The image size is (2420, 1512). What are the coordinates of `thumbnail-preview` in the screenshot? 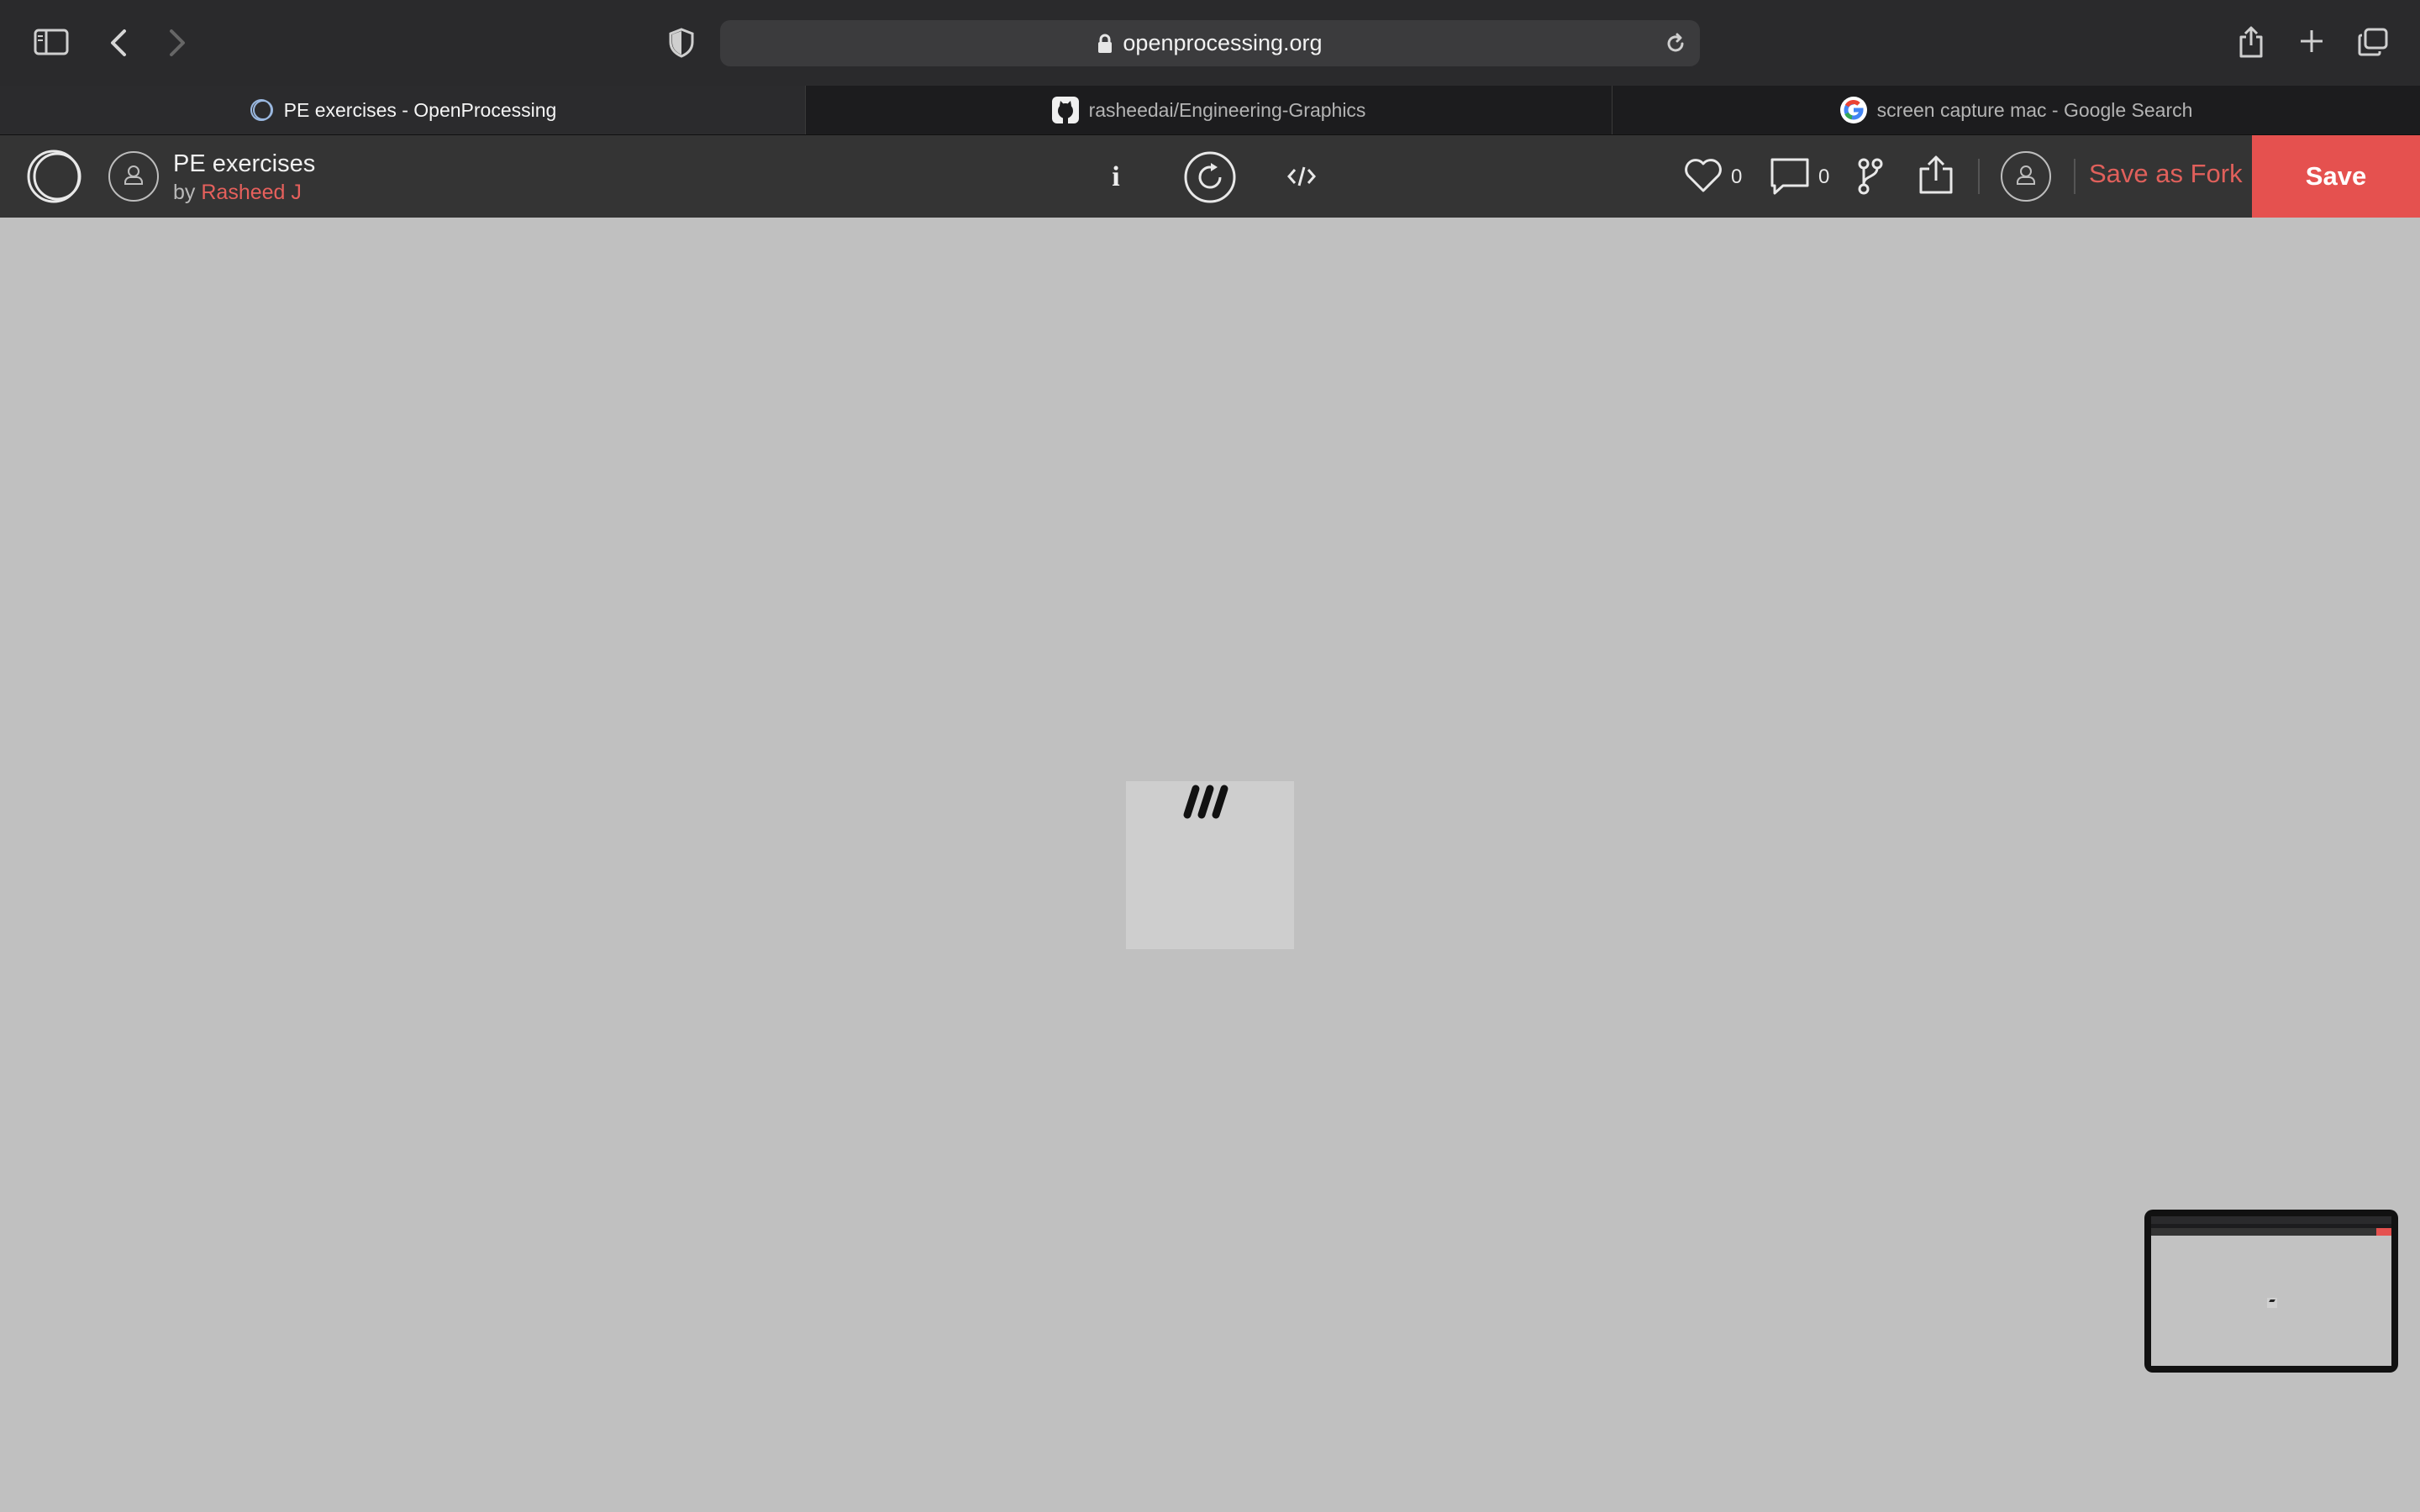 It's located at (2271, 1291).